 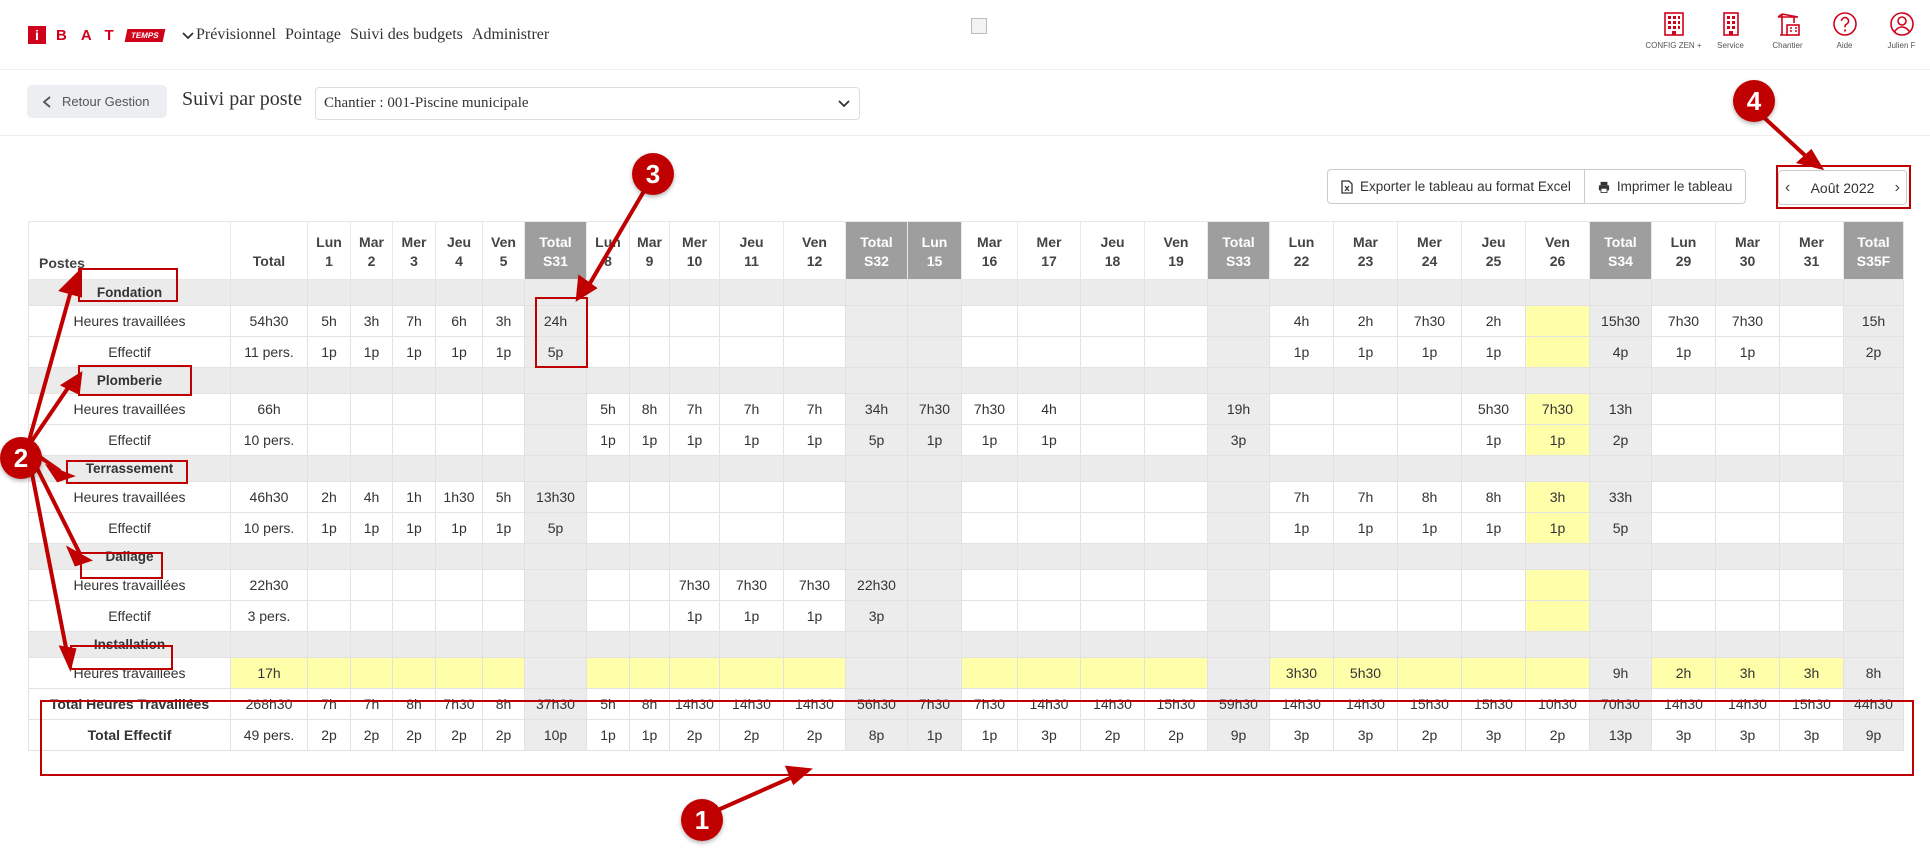 I want to click on chantier-button: Chantier, so click(x=1787, y=30).